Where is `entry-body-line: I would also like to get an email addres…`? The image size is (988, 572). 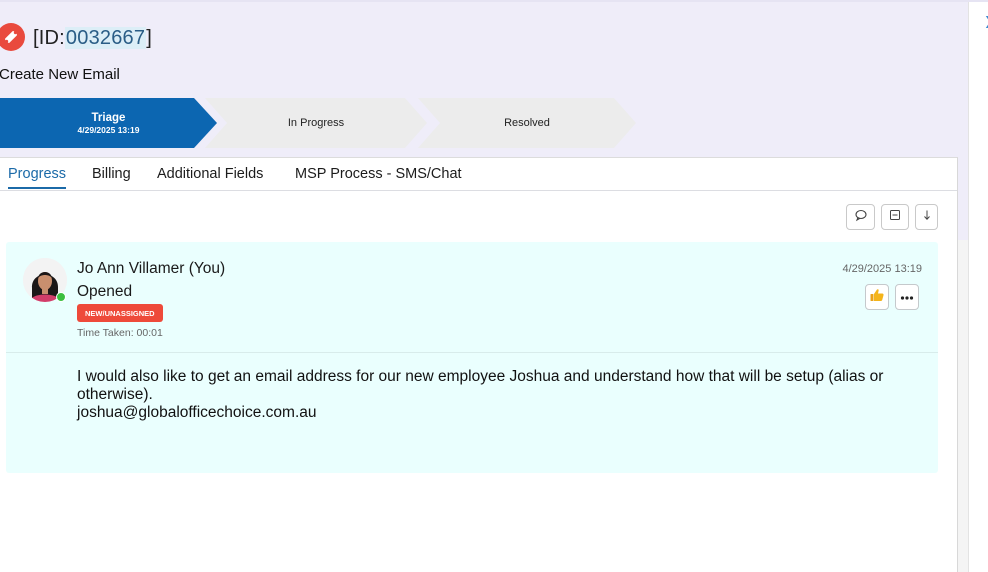
entry-body-line: I would also like to get an email addres… is located at coordinates (480, 385).